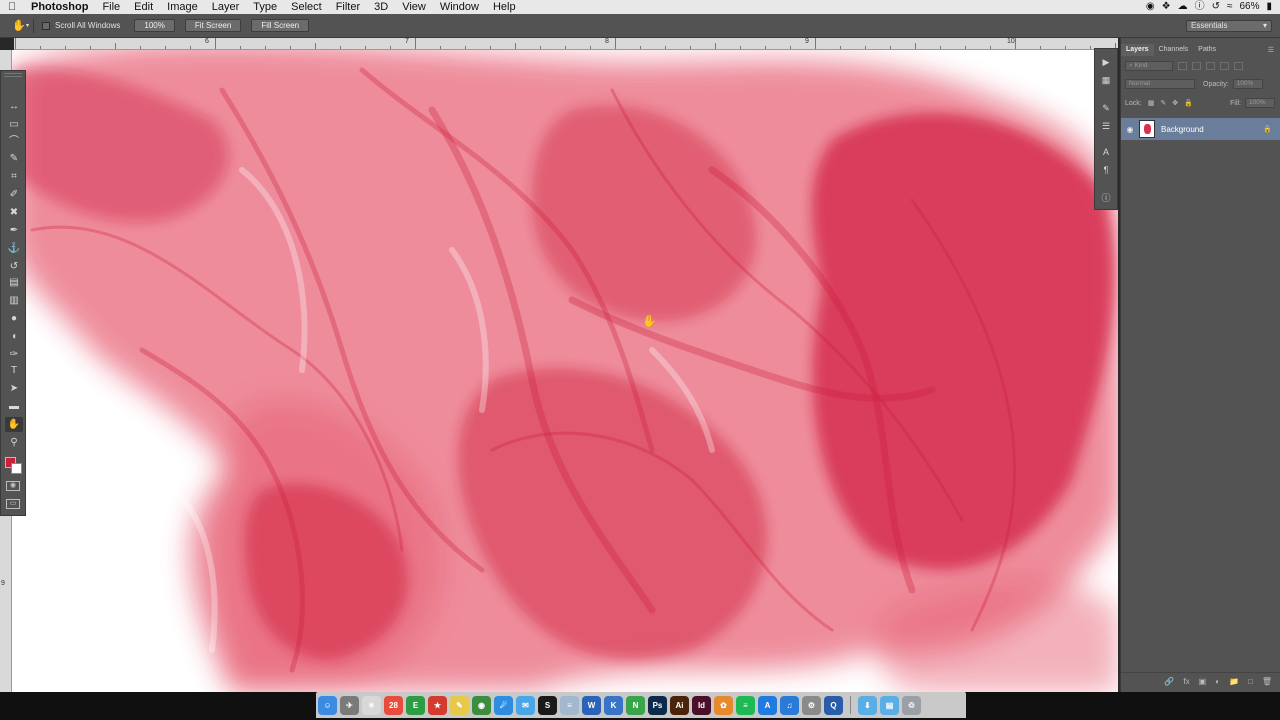 The width and height of the screenshot is (1280, 720). Describe the element at coordinates (1106, 126) in the screenshot. I see `adjustments-icon: ☰` at that location.